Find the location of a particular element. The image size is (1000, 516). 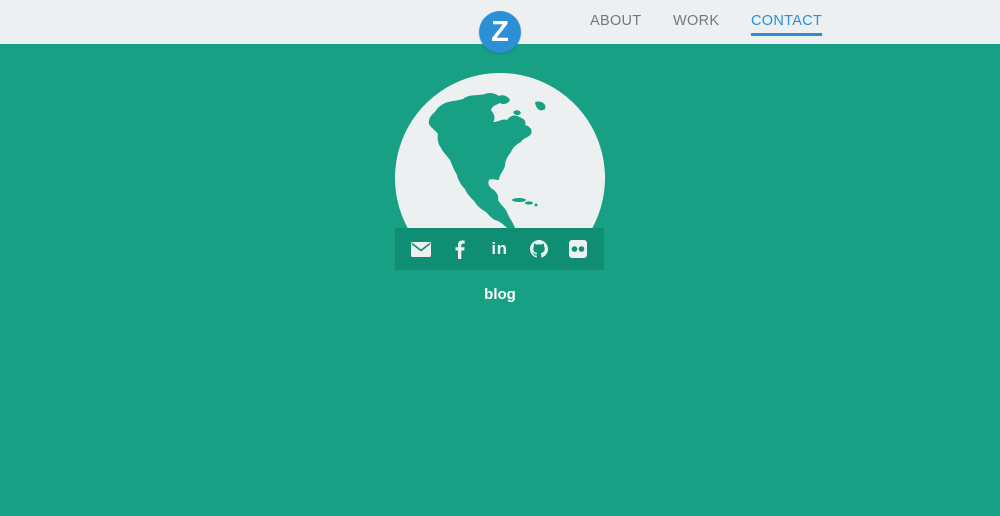

facebook-icon is located at coordinates (460, 249).